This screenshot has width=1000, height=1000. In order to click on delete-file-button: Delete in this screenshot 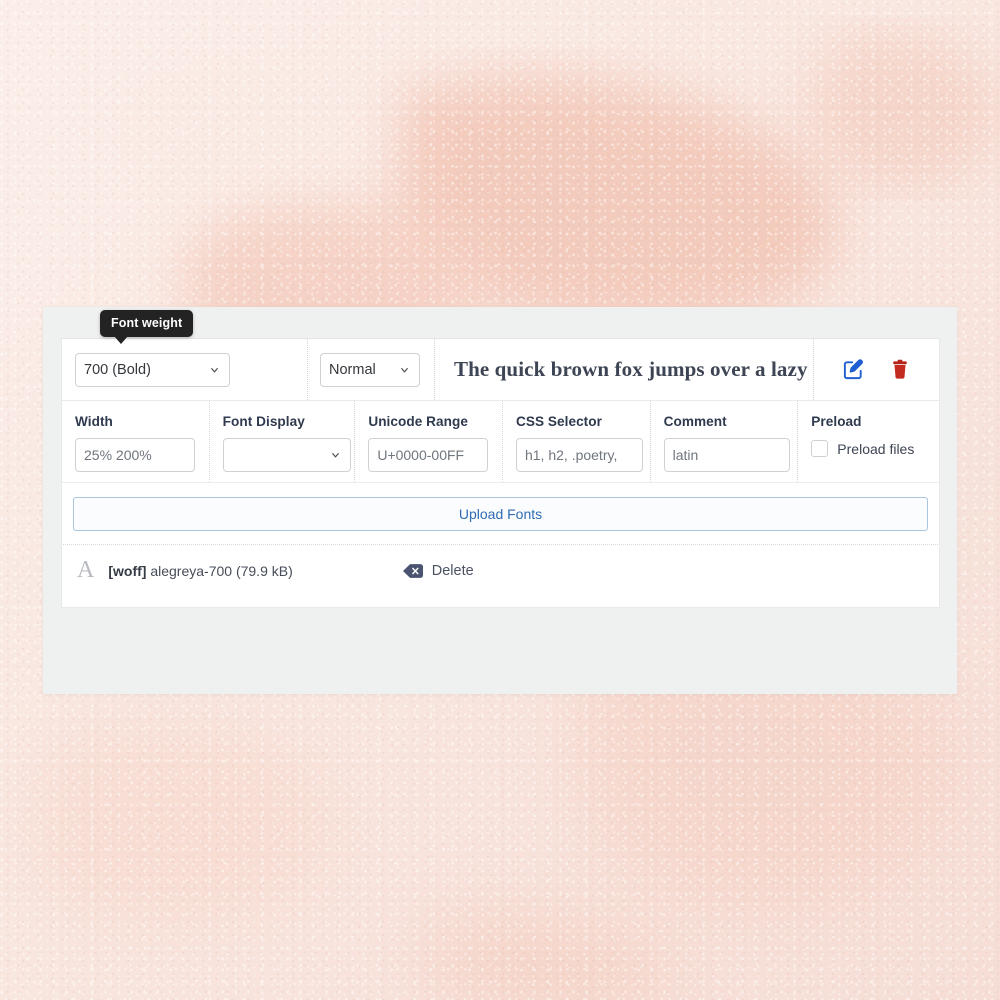, I will do `click(438, 571)`.